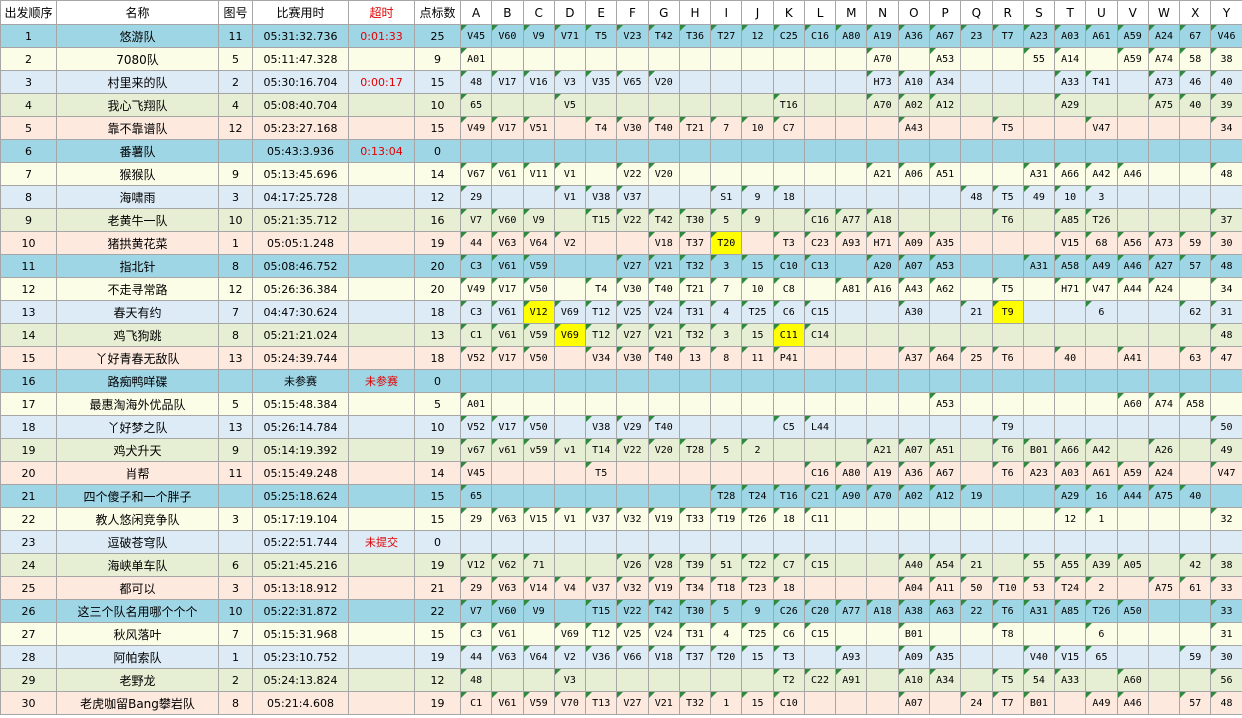 The width and height of the screenshot is (1242, 718). What do you see at coordinates (788, 588) in the screenshot?
I see `checkpoint-cell-k: 18` at bounding box center [788, 588].